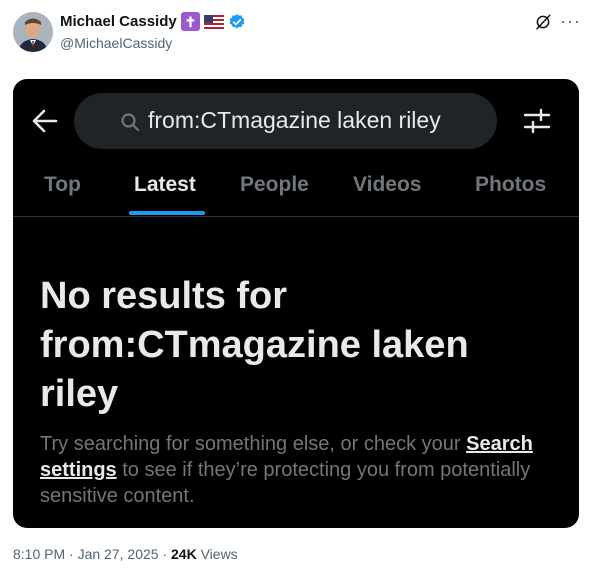 The height and width of the screenshot is (577, 593). What do you see at coordinates (130, 122) in the screenshot?
I see `search-icon` at bounding box center [130, 122].